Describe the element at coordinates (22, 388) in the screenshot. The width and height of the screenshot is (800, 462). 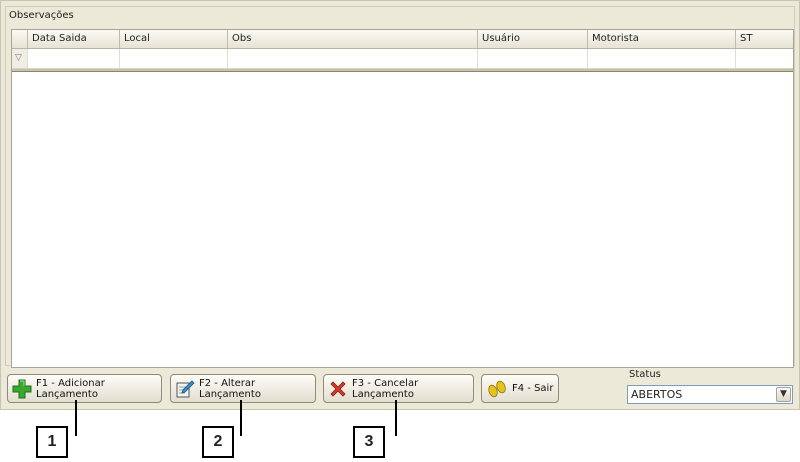
I see `plus-icon` at that location.